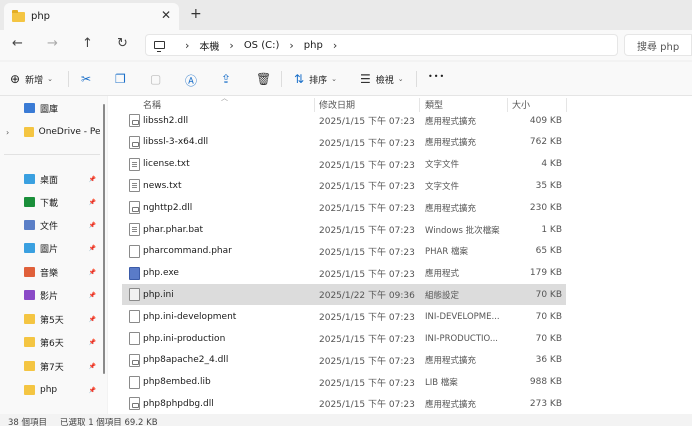 The height and width of the screenshot is (426, 692). What do you see at coordinates (166, 164) in the screenshot?
I see `file-name: license.txt` at bounding box center [166, 164].